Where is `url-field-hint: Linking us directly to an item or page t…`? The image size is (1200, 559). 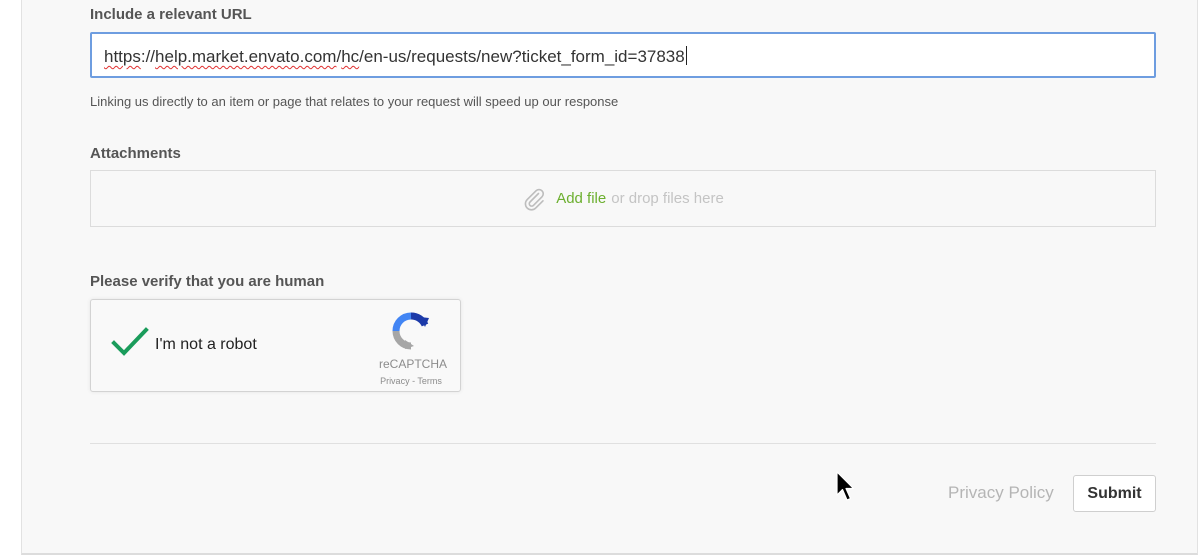
url-field-hint: Linking us directly to an item or page t… is located at coordinates (354, 101).